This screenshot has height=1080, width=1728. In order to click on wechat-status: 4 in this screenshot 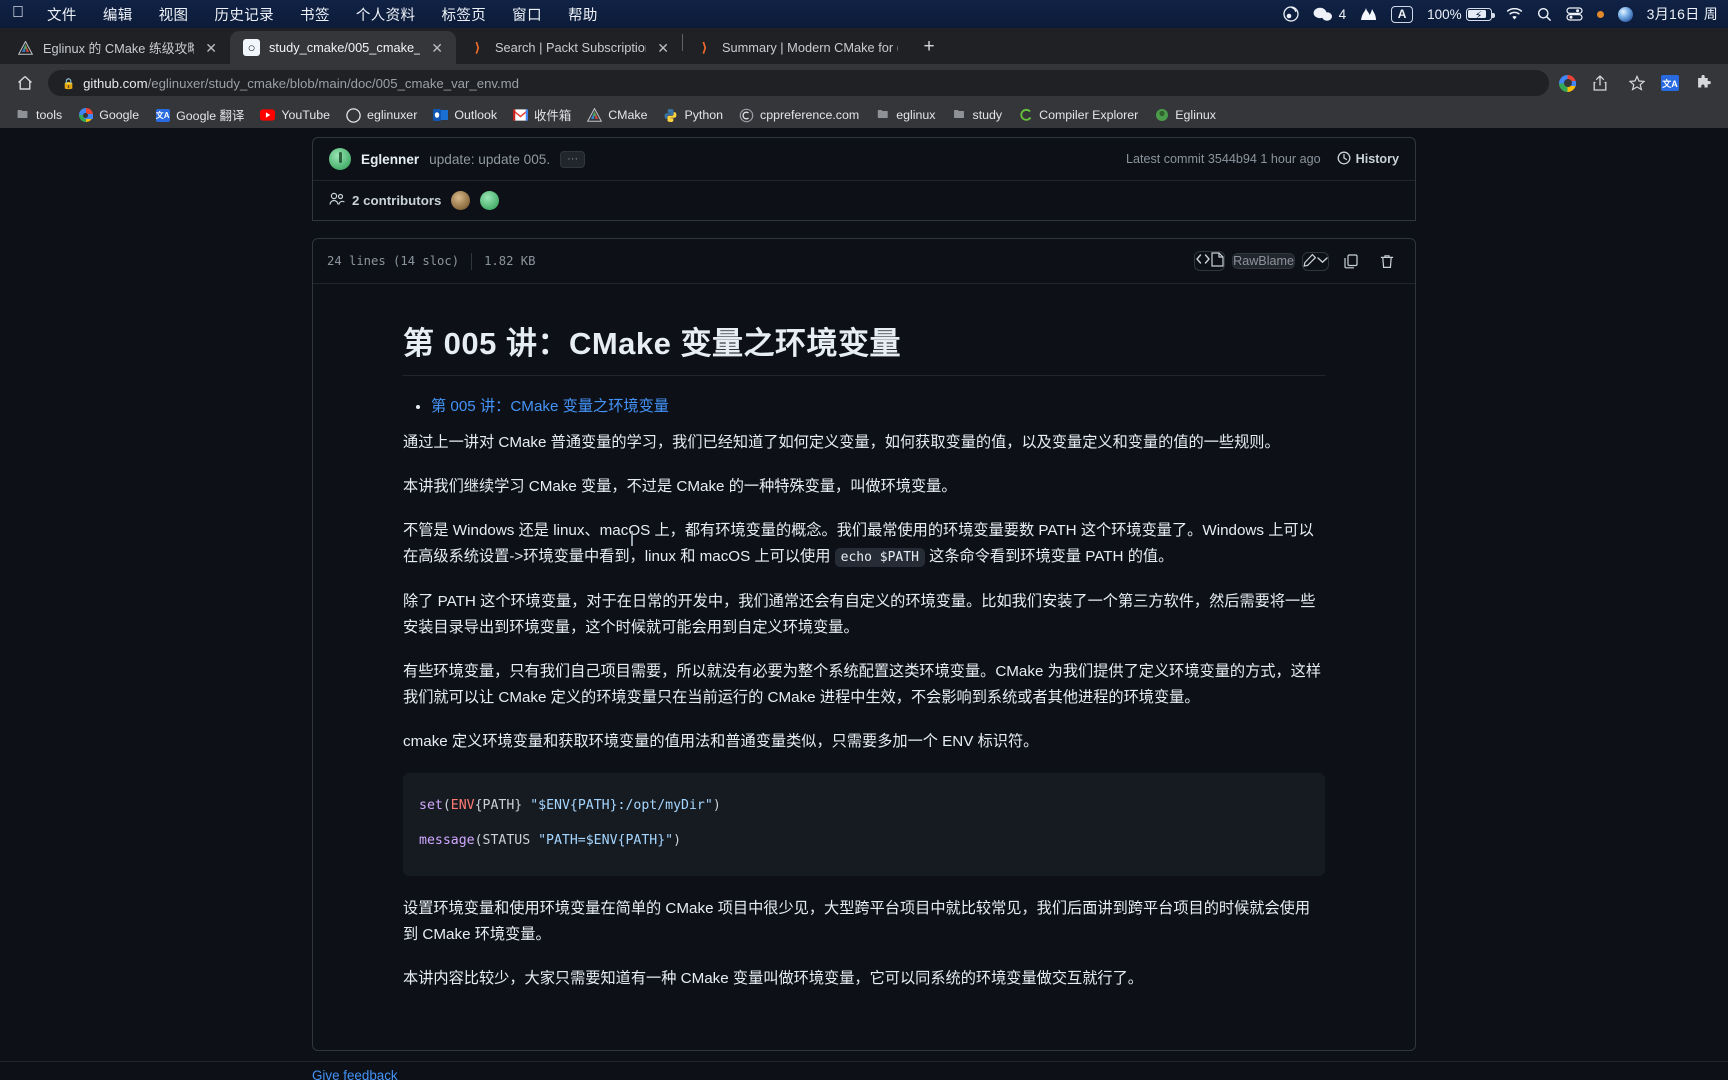, I will do `click(1330, 14)`.